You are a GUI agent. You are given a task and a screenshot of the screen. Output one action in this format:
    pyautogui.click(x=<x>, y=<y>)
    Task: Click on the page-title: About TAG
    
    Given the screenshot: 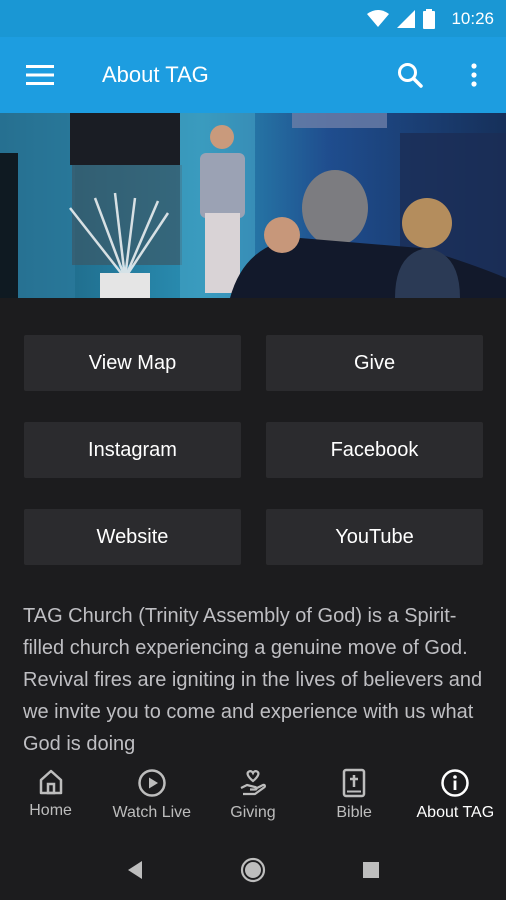 What is the action you would take?
    pyautogui.click(x=155, y=74)
    